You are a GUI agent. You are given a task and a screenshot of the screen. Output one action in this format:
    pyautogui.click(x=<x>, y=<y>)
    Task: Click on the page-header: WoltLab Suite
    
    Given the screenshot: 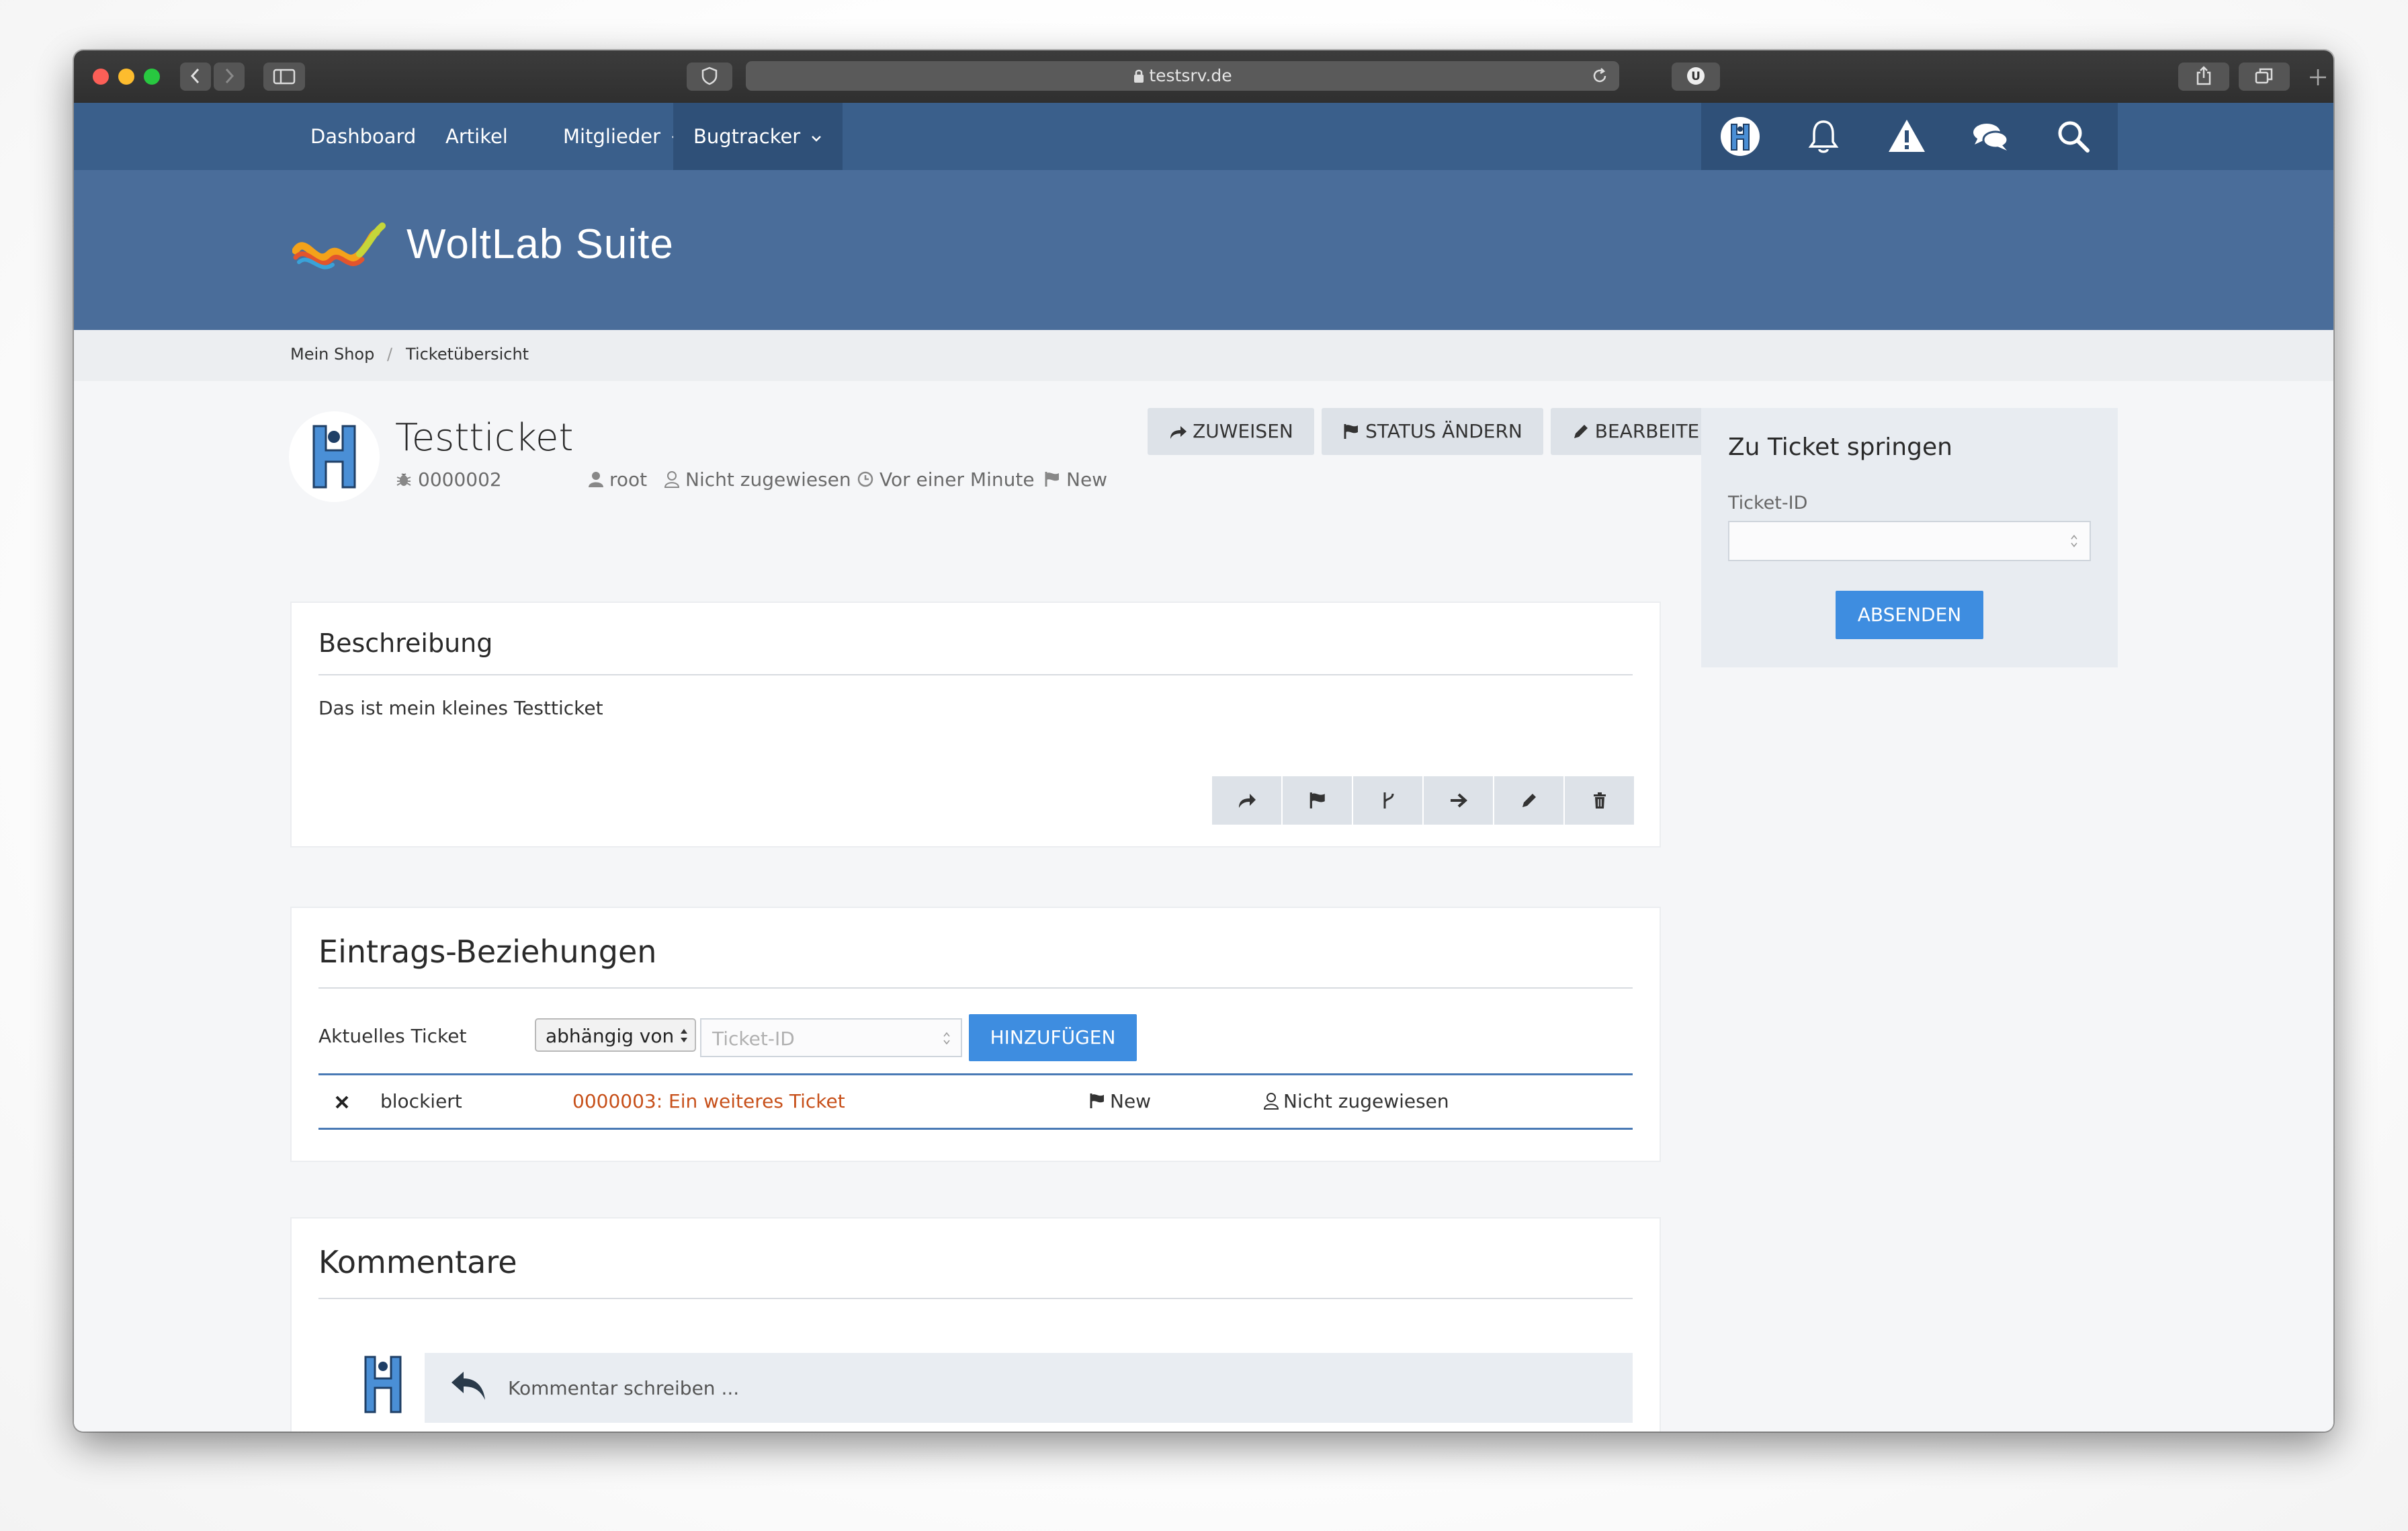 What is the action you would take?
    pyautogui.click(x=1203, y=250)
    